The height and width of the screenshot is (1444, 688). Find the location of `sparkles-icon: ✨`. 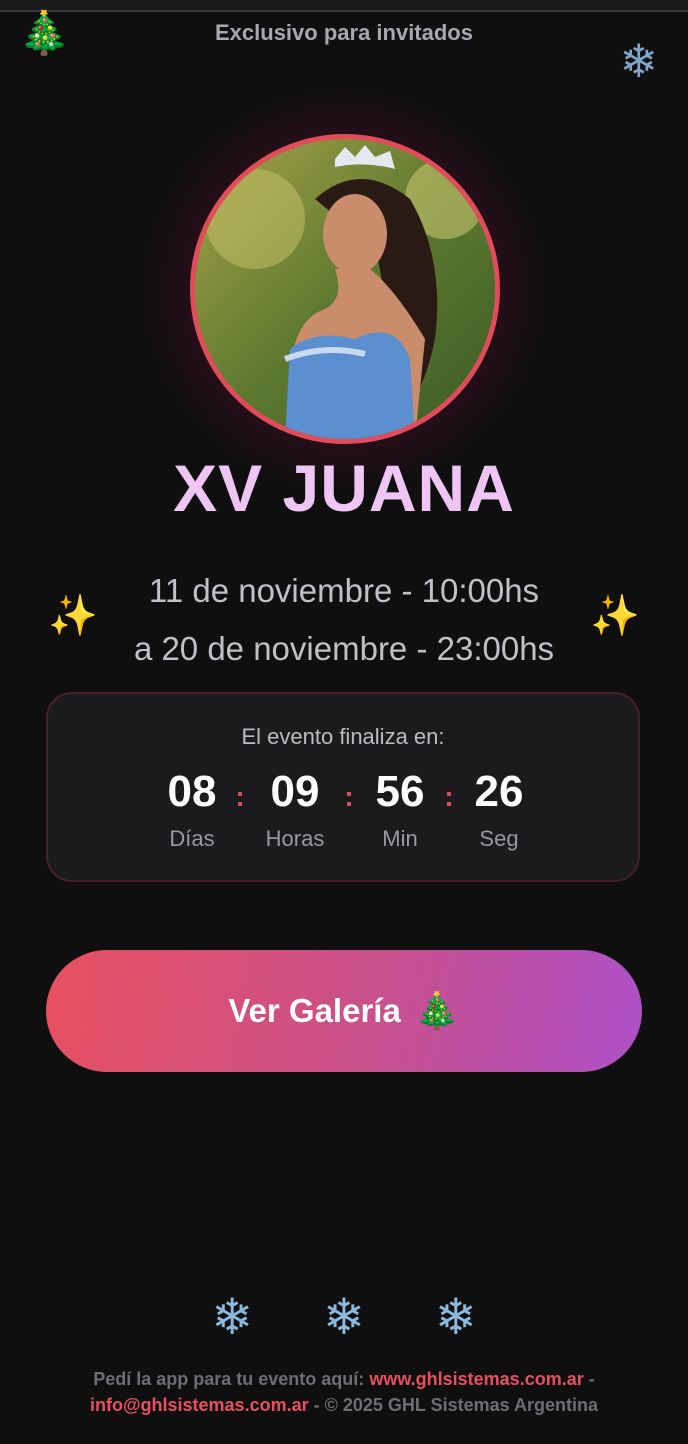

sparkles-icon: ✨ is located at coordinates (615, 616).